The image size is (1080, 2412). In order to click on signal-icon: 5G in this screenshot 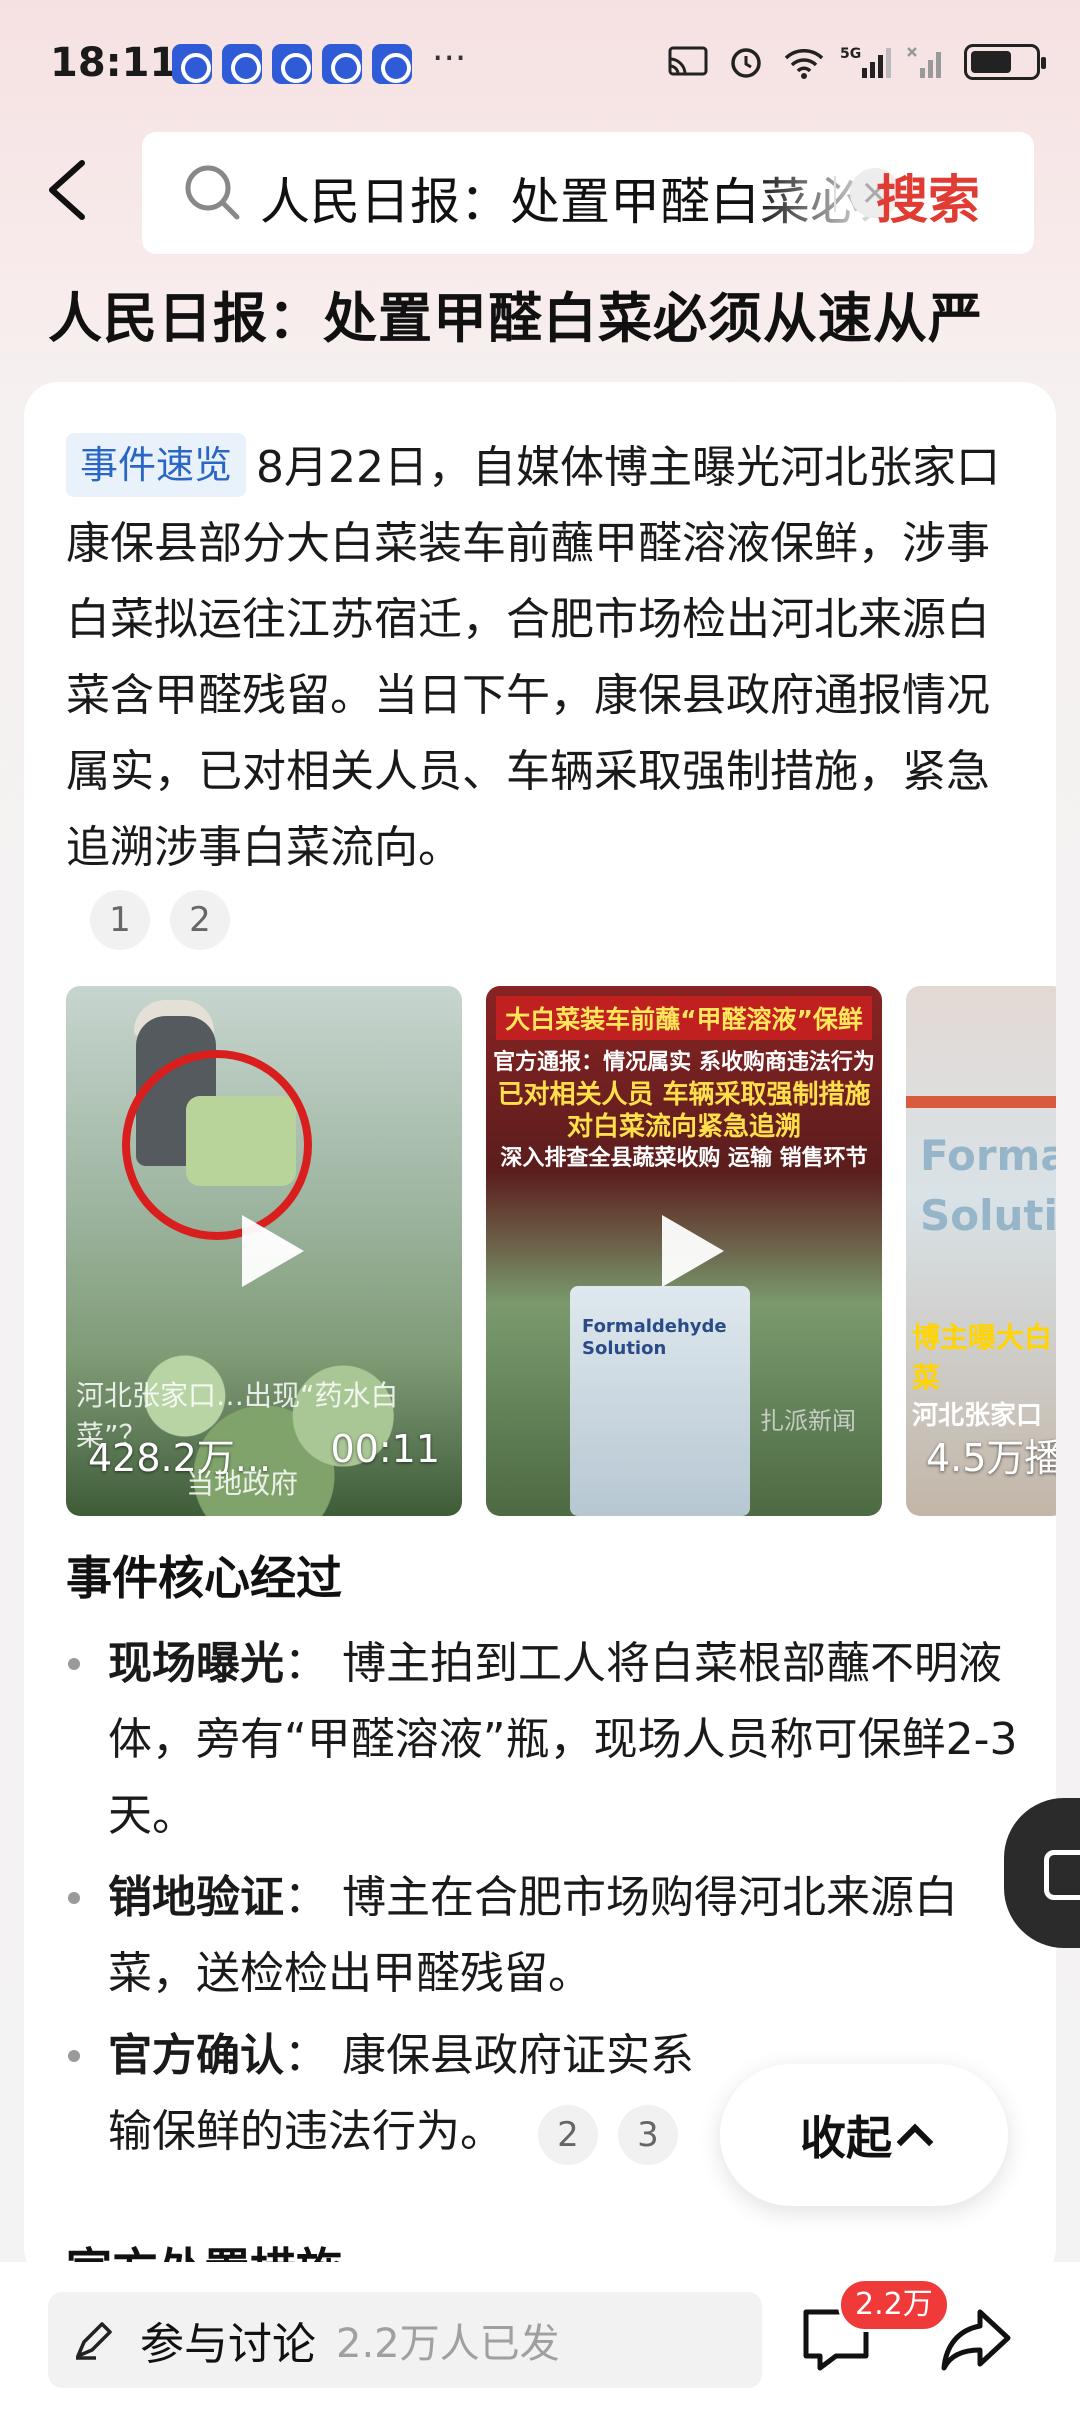, I will do `click(865, 62)`.